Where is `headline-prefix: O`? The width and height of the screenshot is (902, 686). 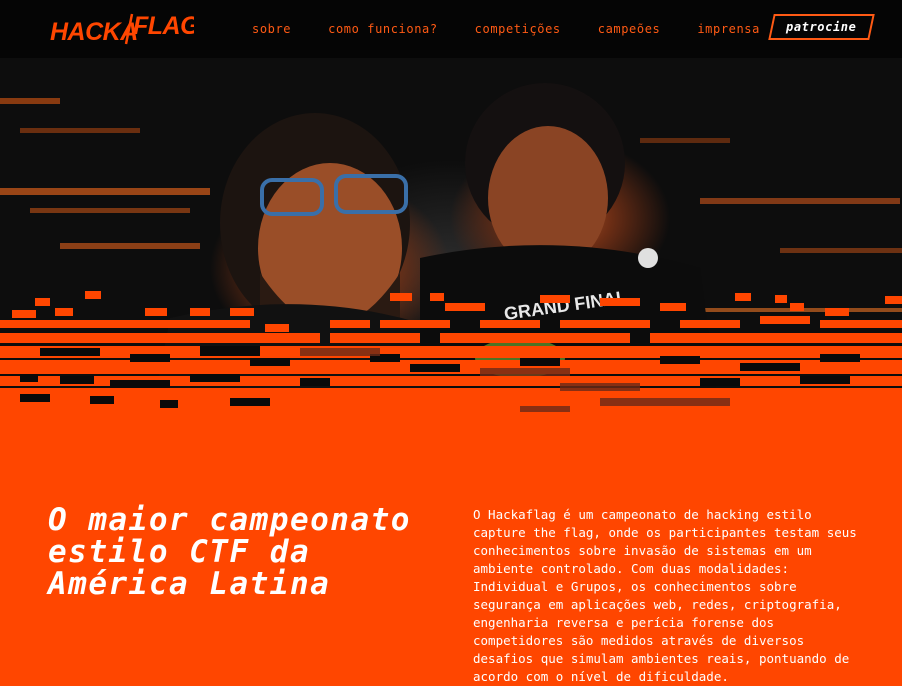
headline-prefix: O is located at coordinates (68, 520).